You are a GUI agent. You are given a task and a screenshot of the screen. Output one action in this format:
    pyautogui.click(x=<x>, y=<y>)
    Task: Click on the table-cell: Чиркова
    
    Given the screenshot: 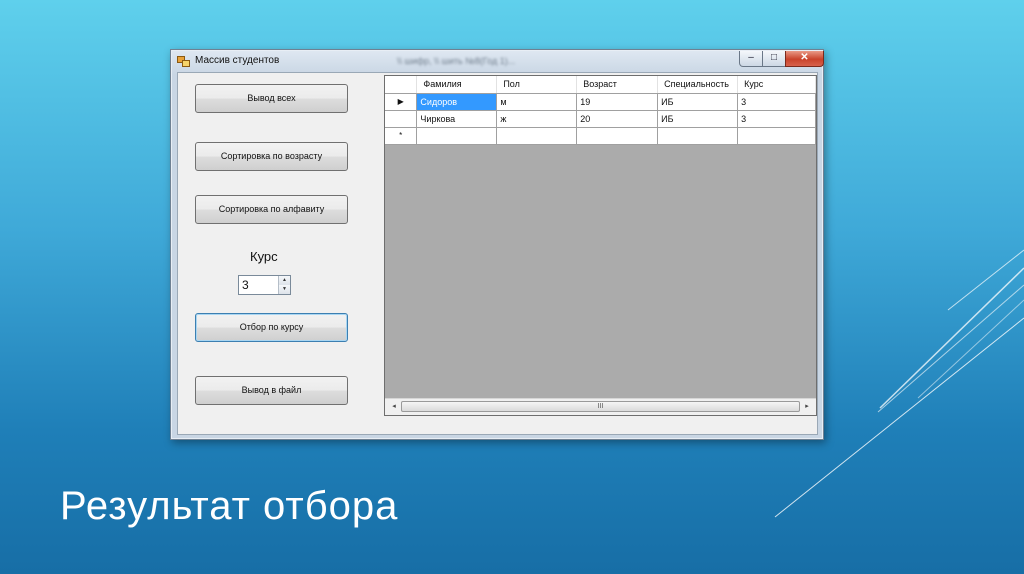 What is the action you would take?
    pyautogui.click(x=457, y=119)
    